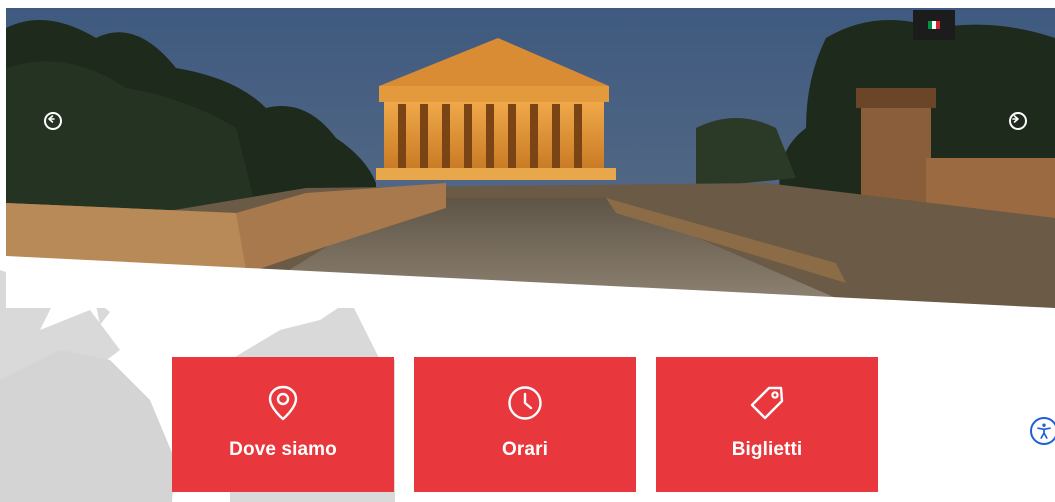  I want to click on flag-stripe-red, so click(938, 25).